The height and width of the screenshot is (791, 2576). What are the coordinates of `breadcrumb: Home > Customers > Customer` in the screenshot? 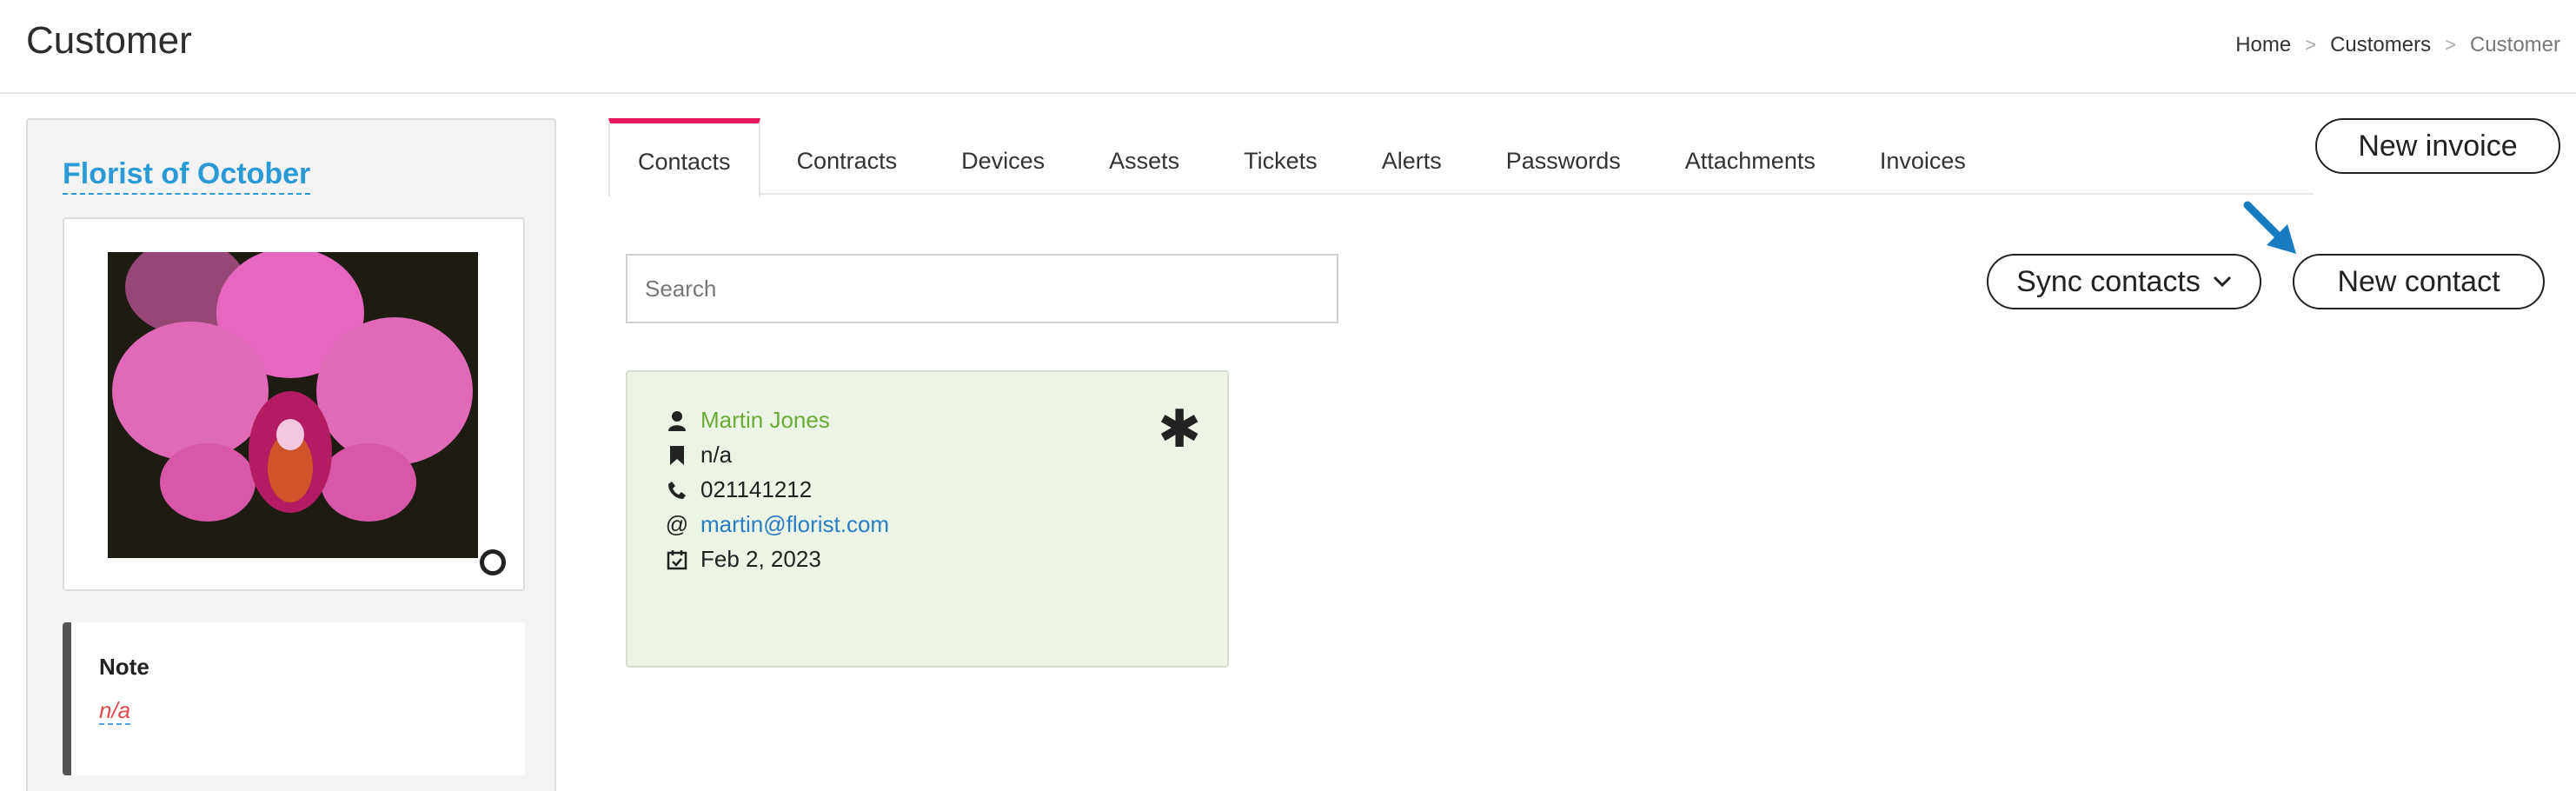 It's located at (2397, 45).